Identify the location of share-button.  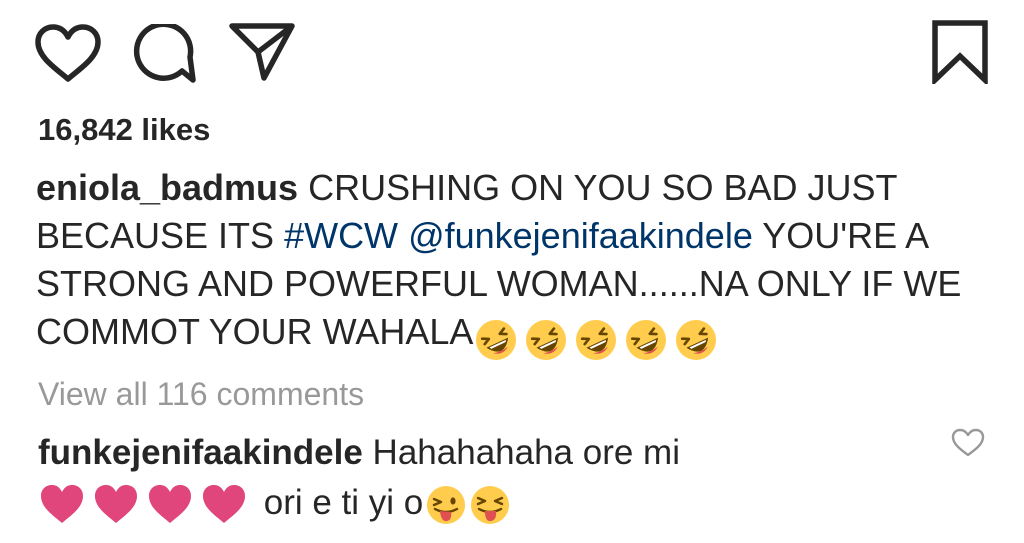
(262, 52).